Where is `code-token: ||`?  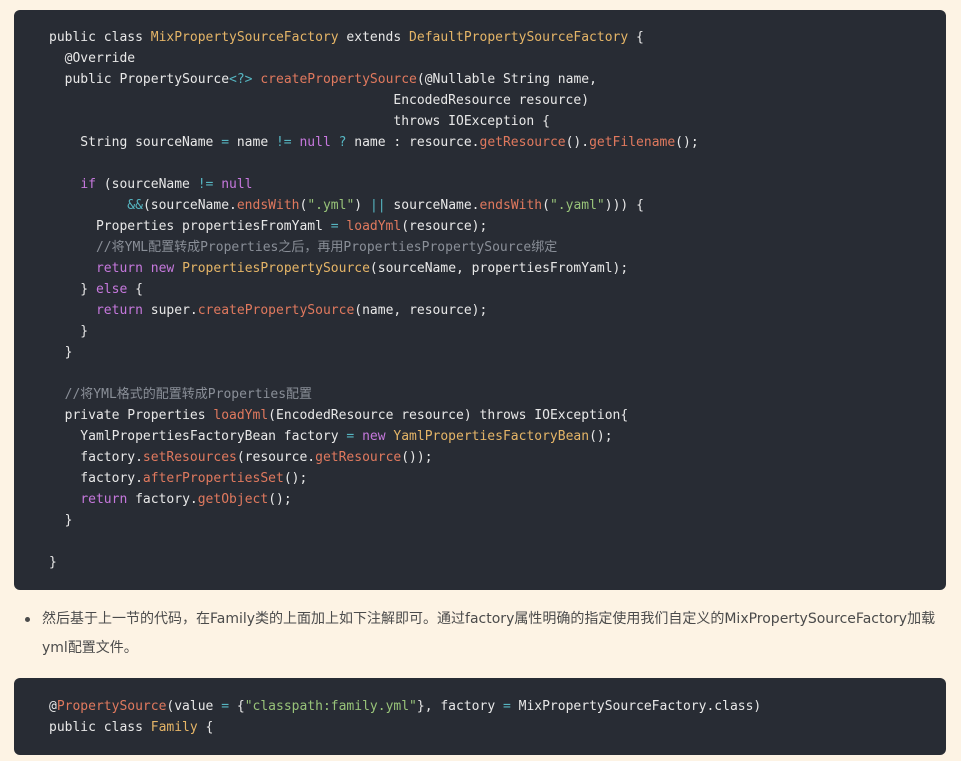
code-token: || is located at coordinates (377, 205).